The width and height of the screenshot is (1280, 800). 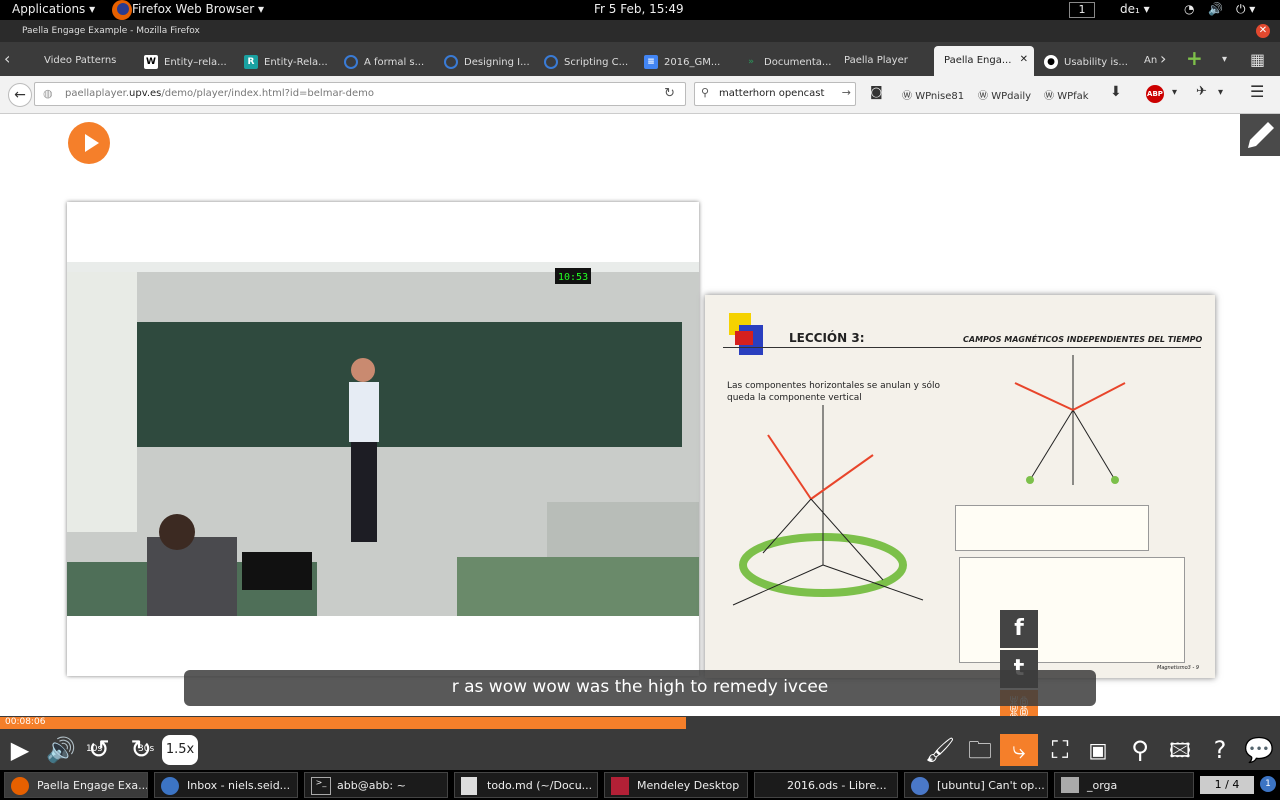 What do you see at coordinates (1060, 750) in the screenshot?
I see `fullscreen-icon: ⛶` at bounding box center [1060, 750].